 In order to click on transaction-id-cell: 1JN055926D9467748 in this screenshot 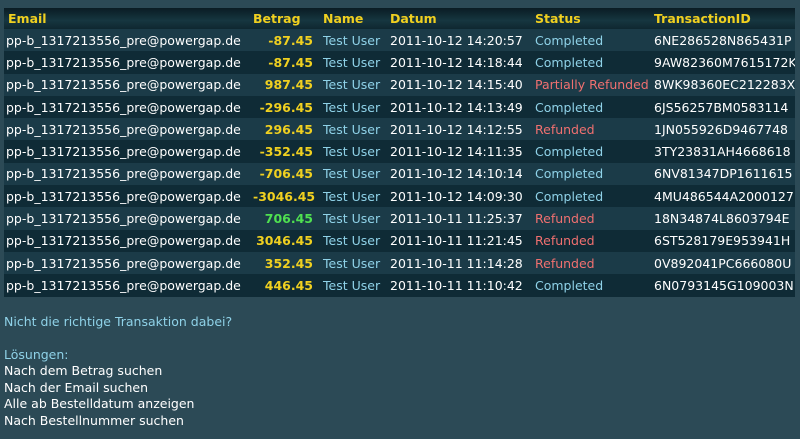, I will do `click(721, 129)`.